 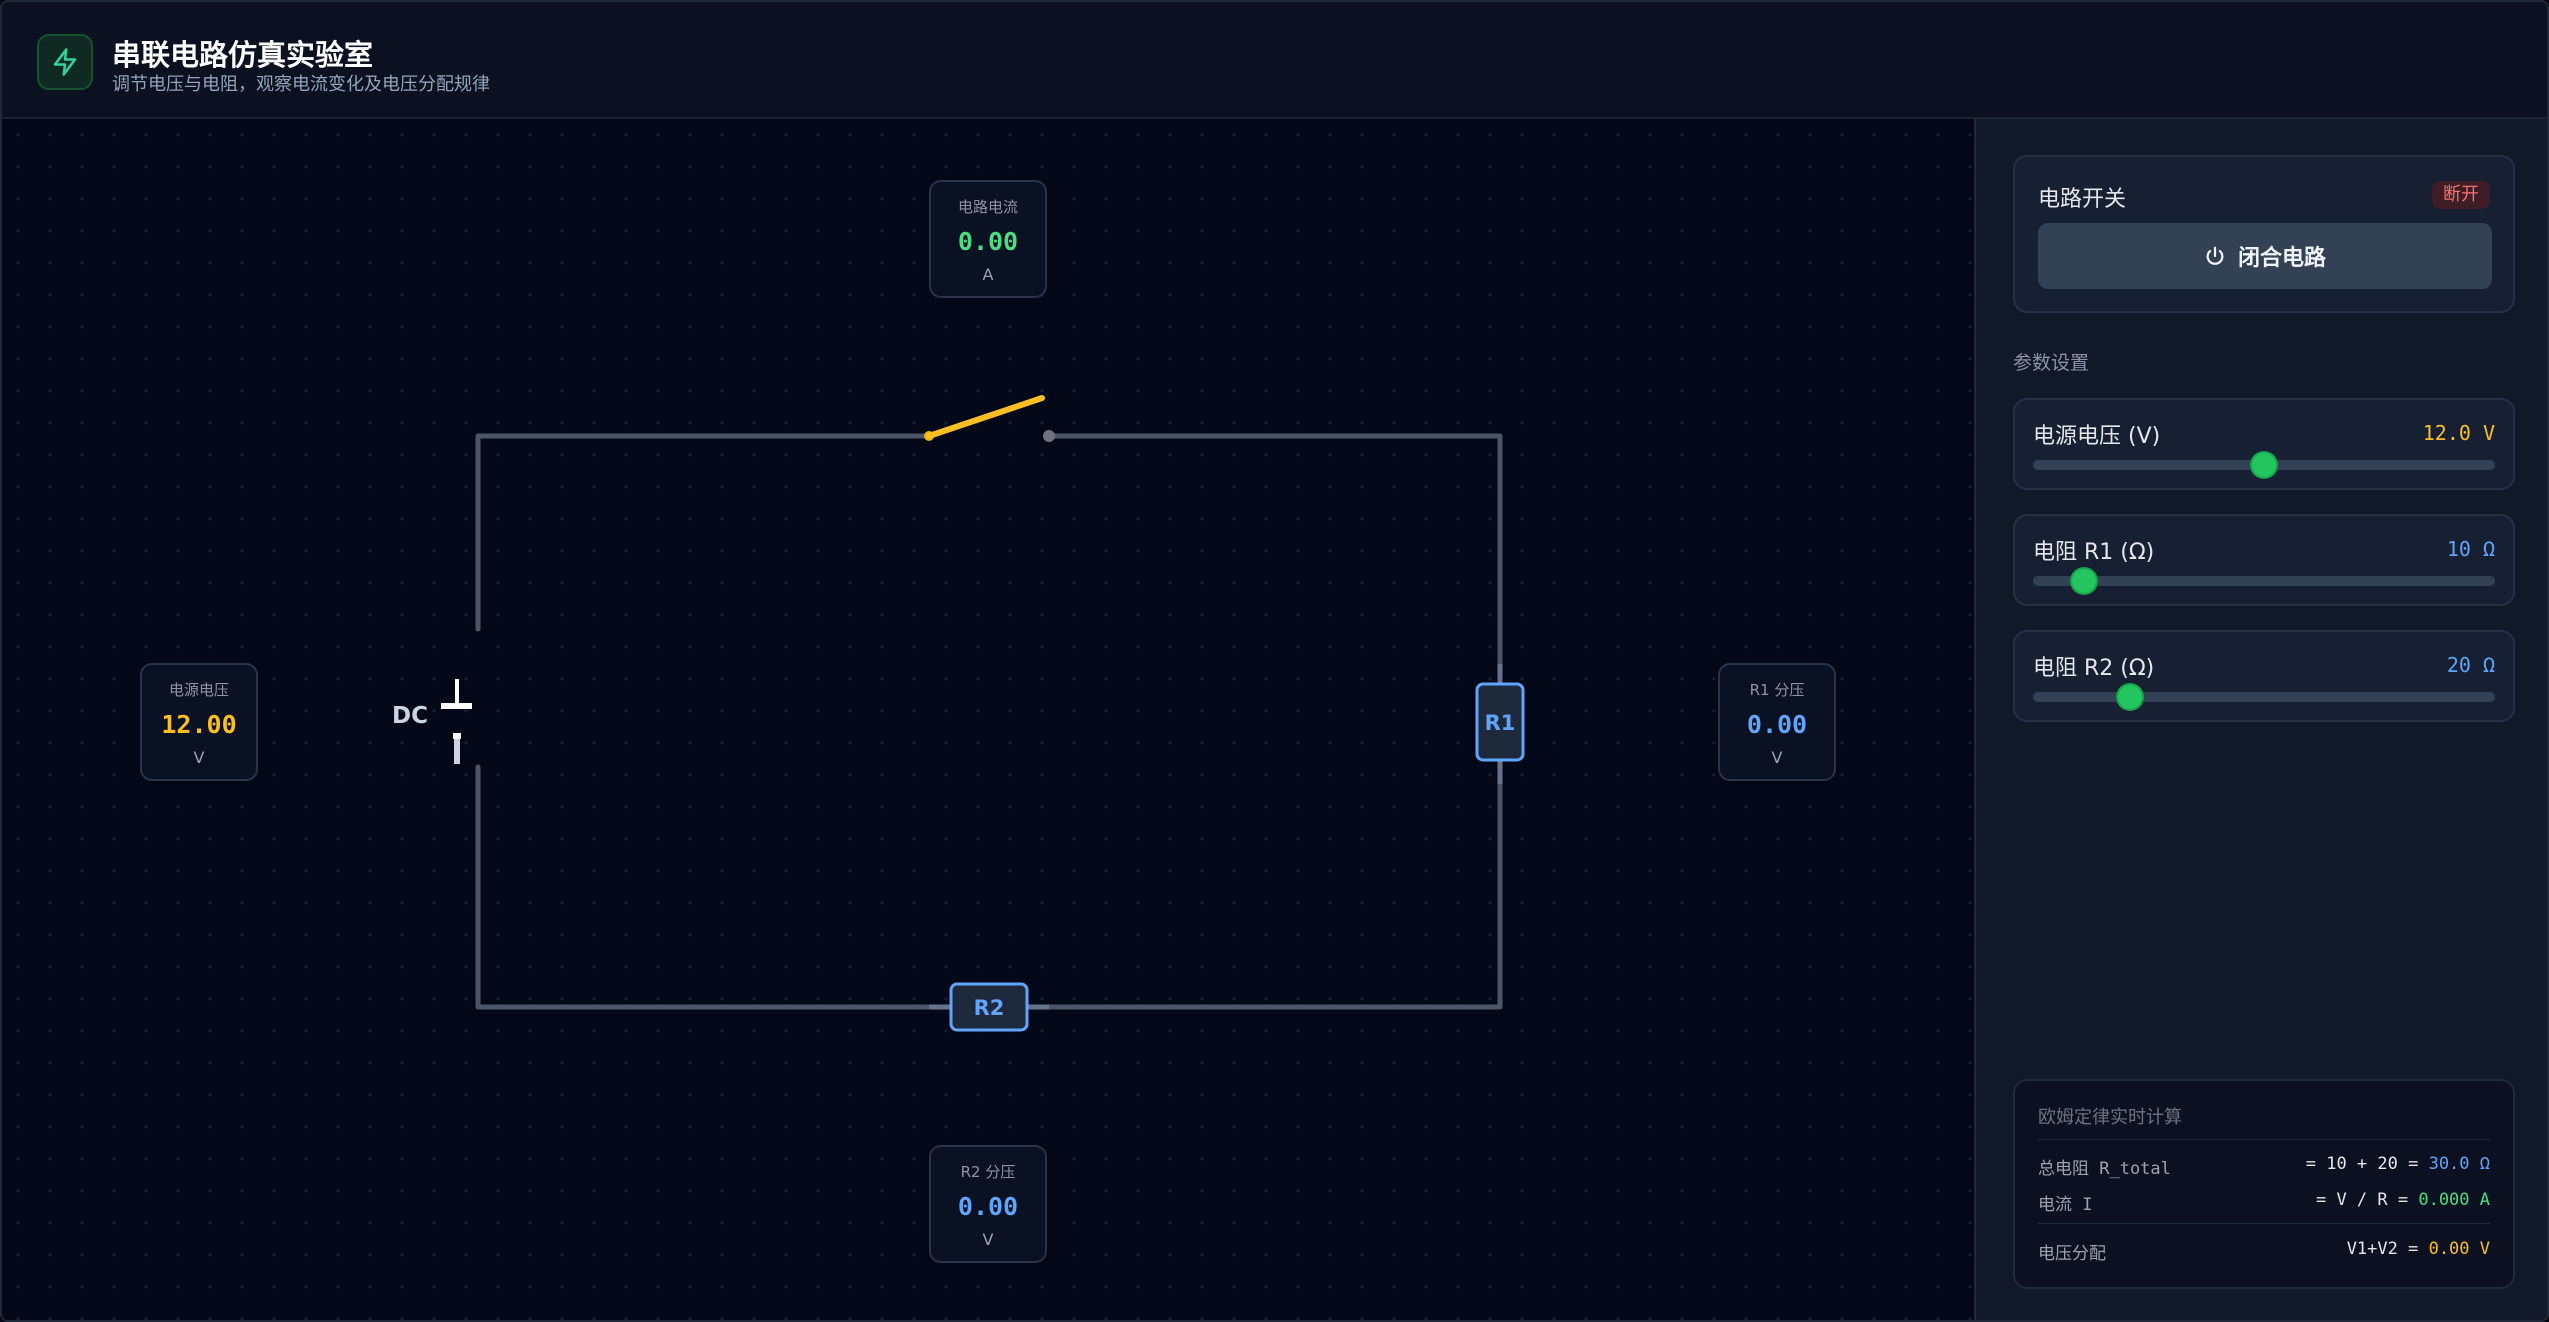 What do you see at coordinates (2470, 665) in the screenshot?
I see `r2-param-value: 20 Ω` at bounding box center [2470, 665].